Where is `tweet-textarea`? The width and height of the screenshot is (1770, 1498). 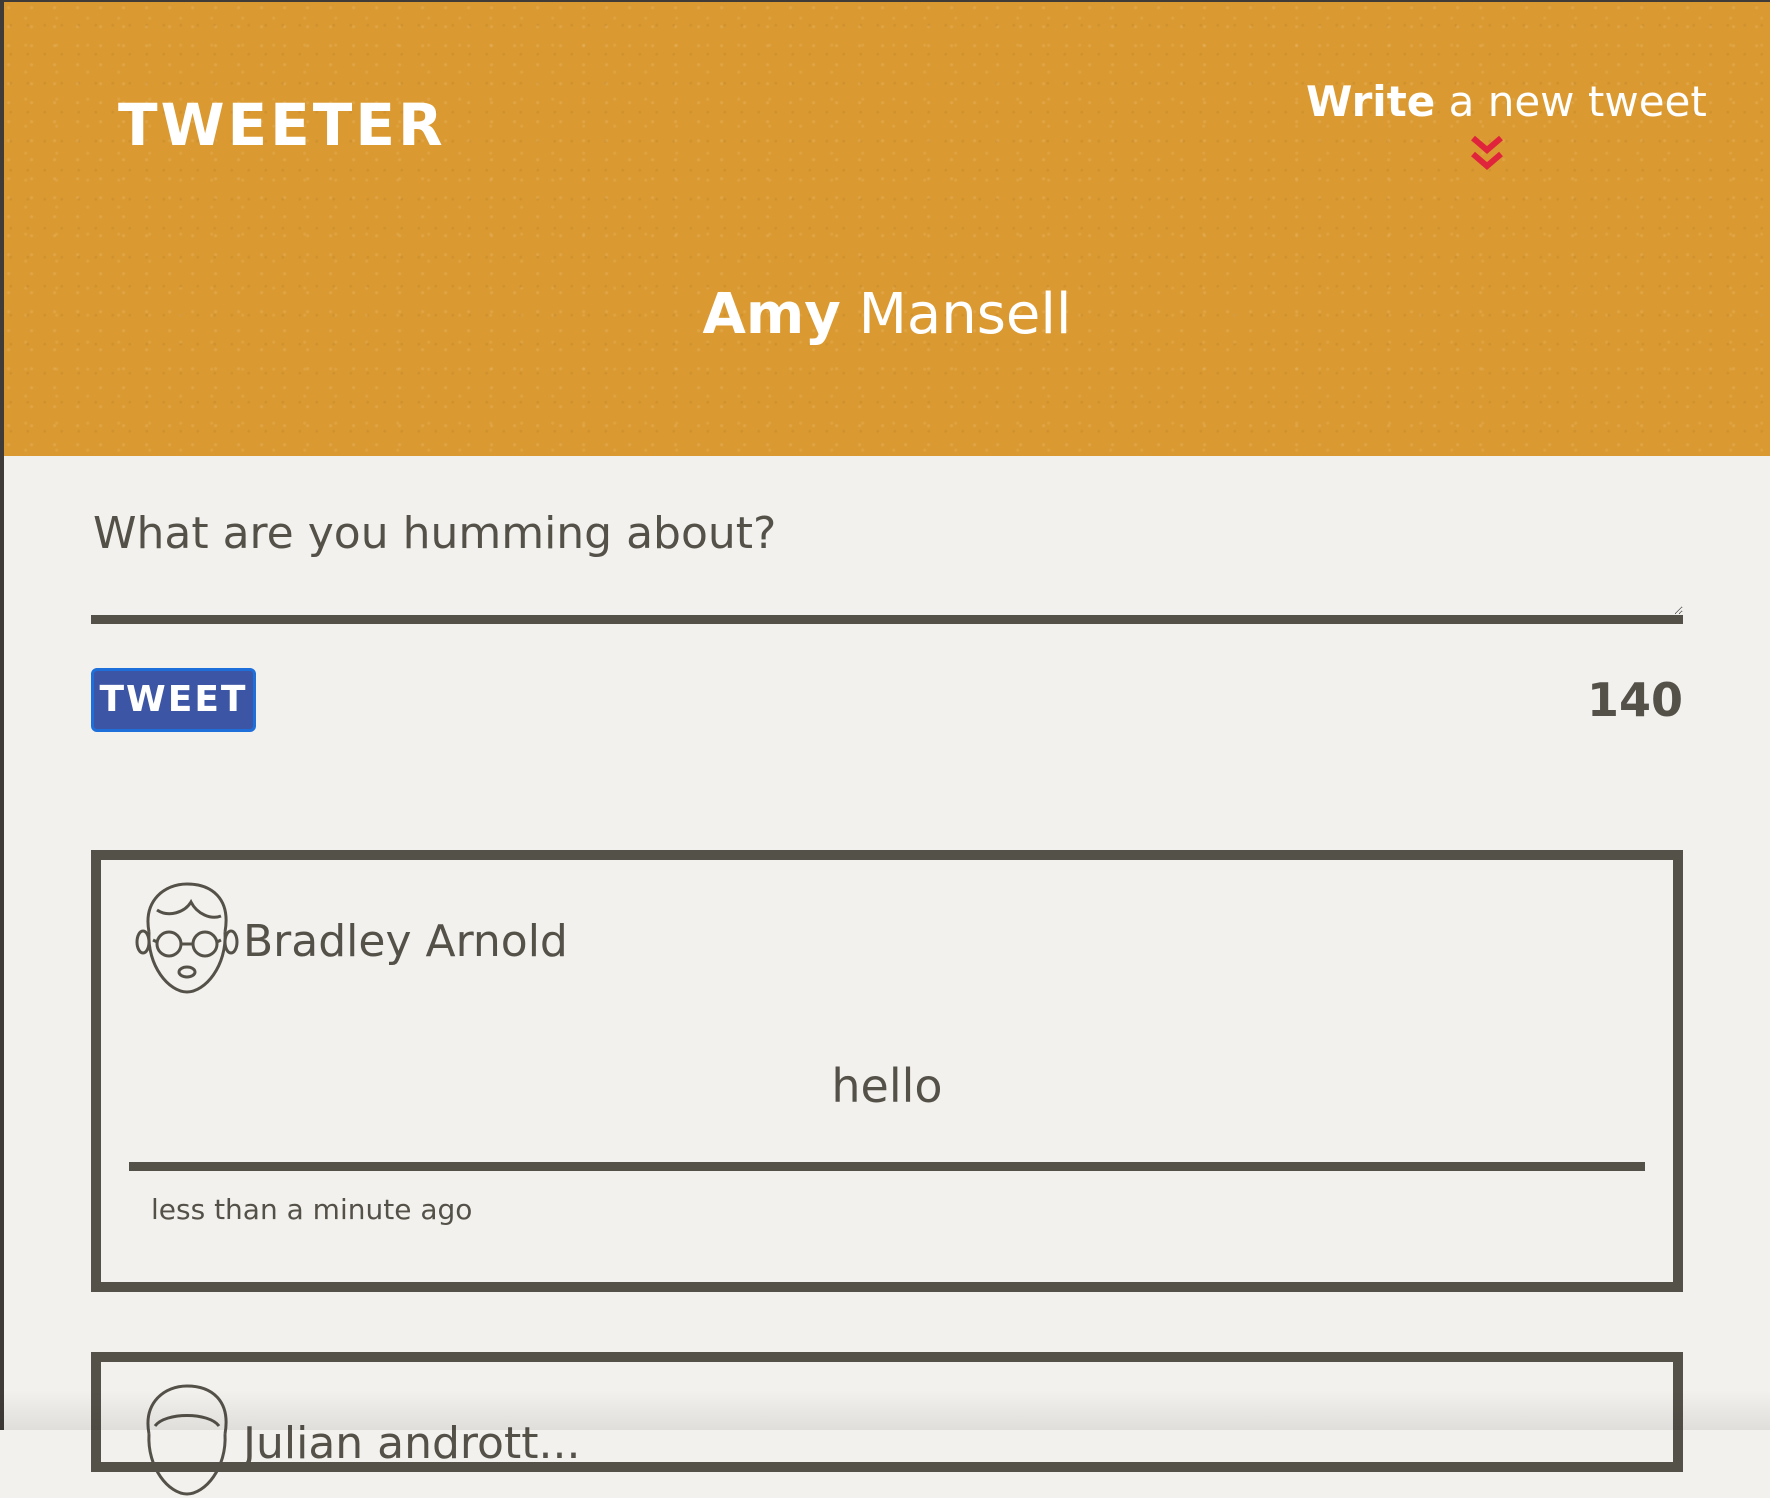
tweet-textarea is located at coordinates (887, 556).